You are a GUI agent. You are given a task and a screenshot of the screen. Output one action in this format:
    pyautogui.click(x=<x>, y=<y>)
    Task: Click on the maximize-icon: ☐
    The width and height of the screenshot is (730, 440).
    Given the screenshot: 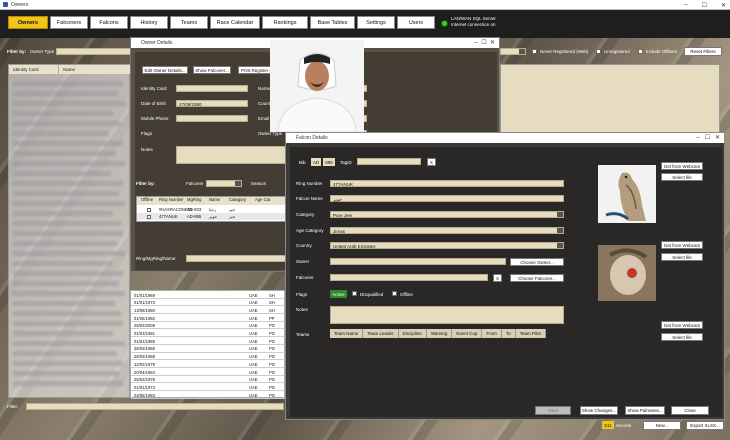 What is the action you would take?
    pyautogui.click(x=704, y=5)
    